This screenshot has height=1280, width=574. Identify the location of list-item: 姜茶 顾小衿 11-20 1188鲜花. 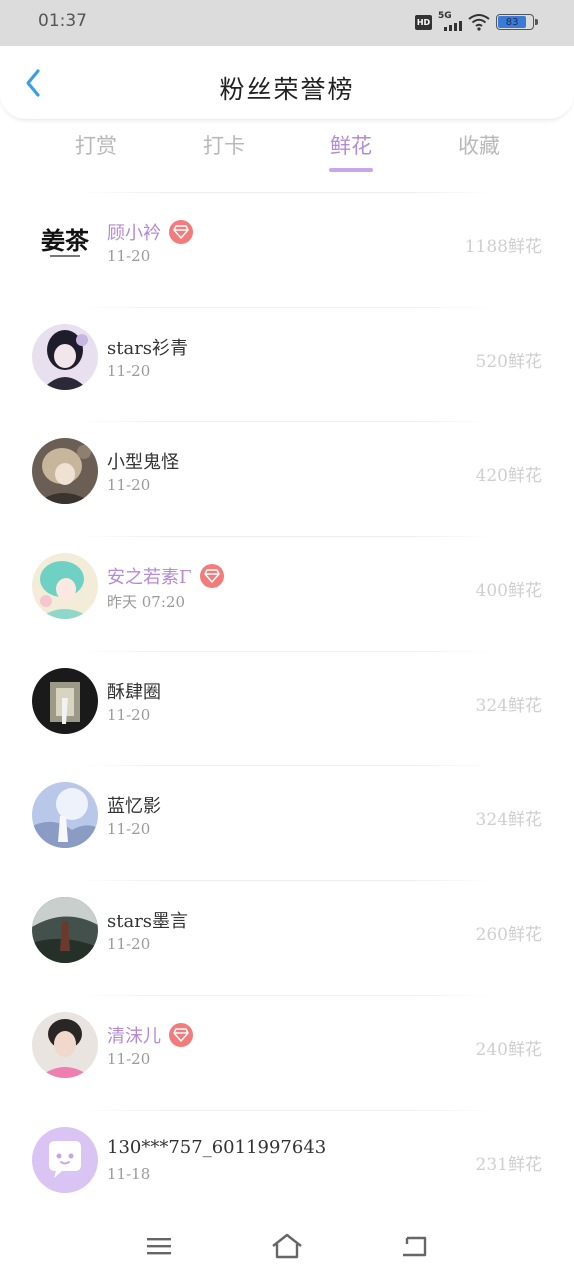
(287, 243).